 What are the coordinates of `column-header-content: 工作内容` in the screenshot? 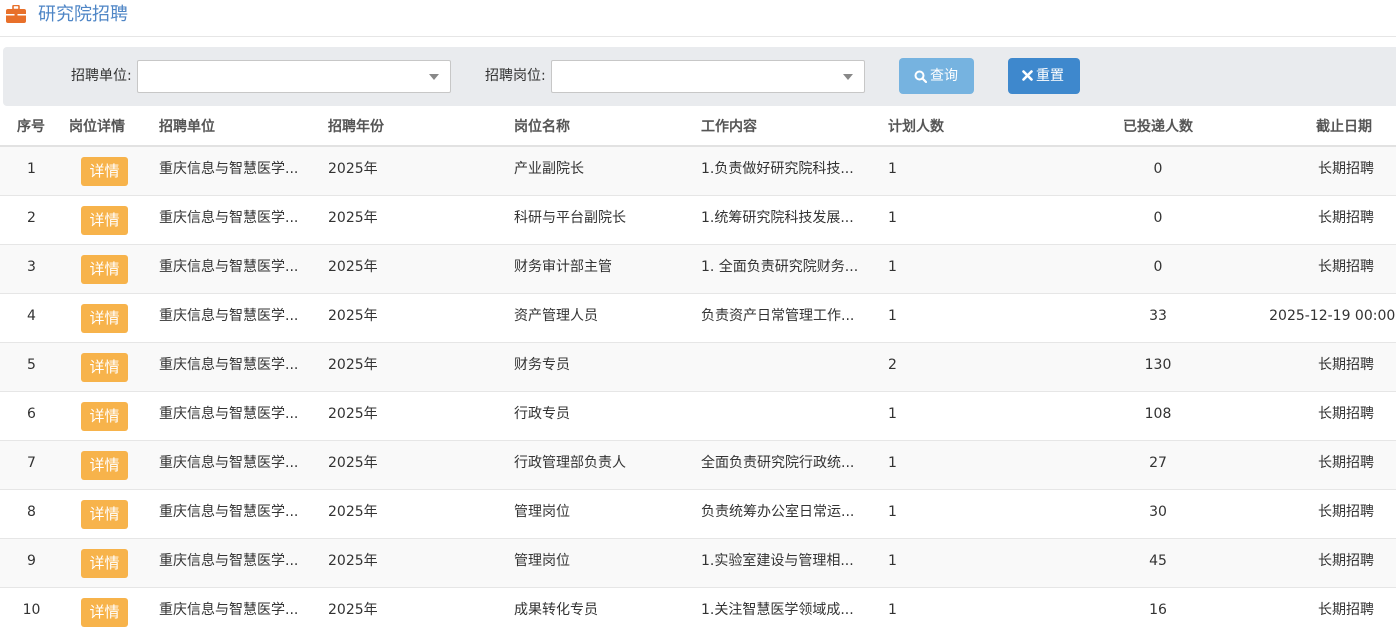 It's located at (729, 127).